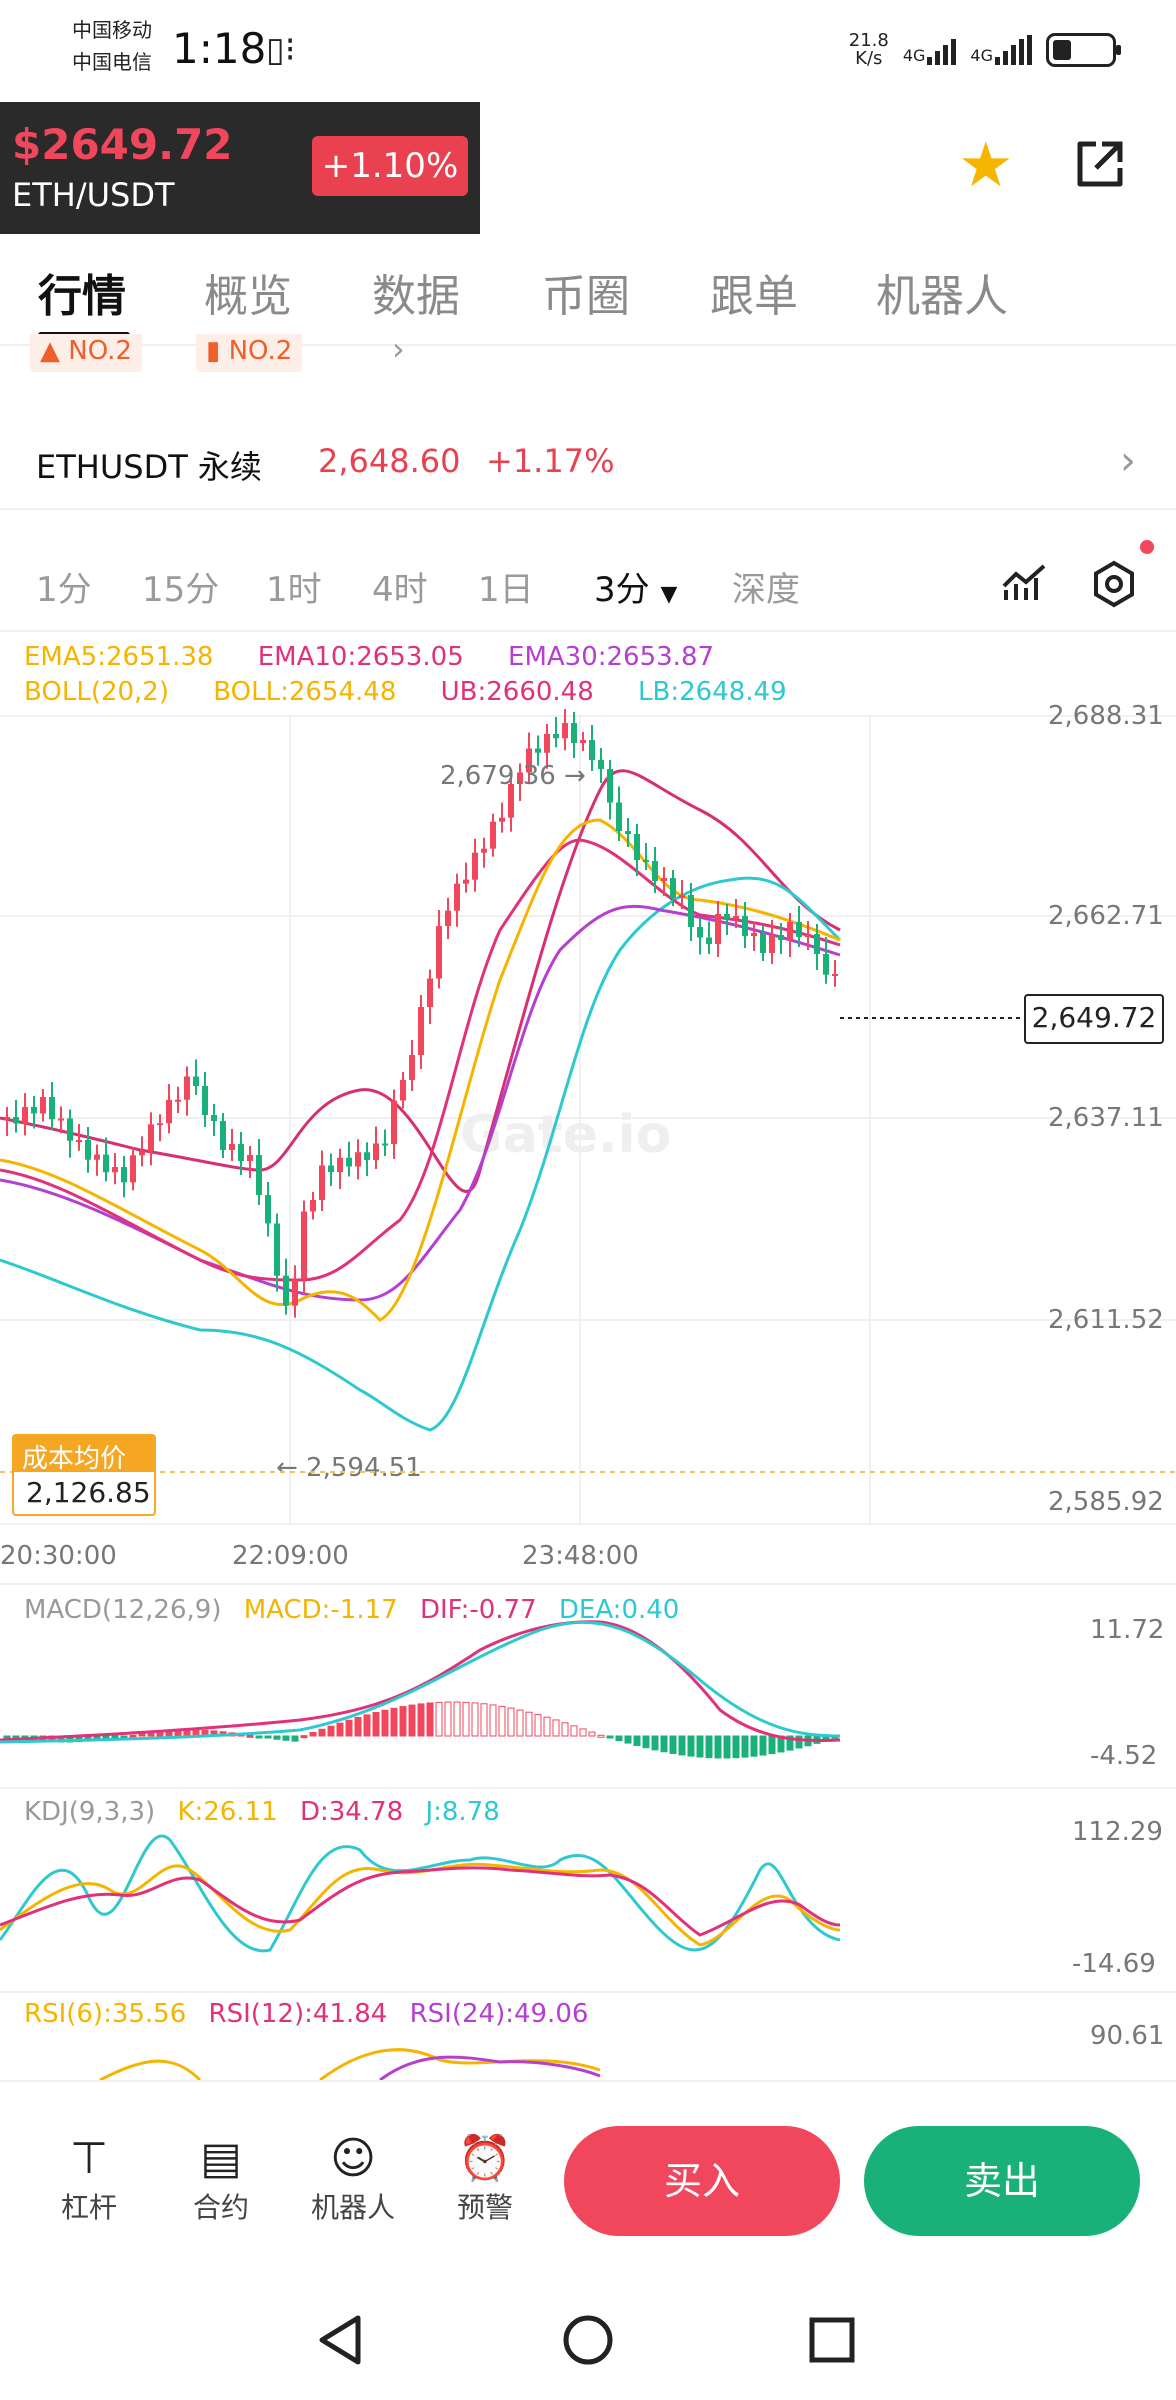 Image resolution: width=1176 pixels, height=2400 pixels. Describe the element at coordinates (260, 351) in the screenshot. I see `rank-2: NO.2` at that location.